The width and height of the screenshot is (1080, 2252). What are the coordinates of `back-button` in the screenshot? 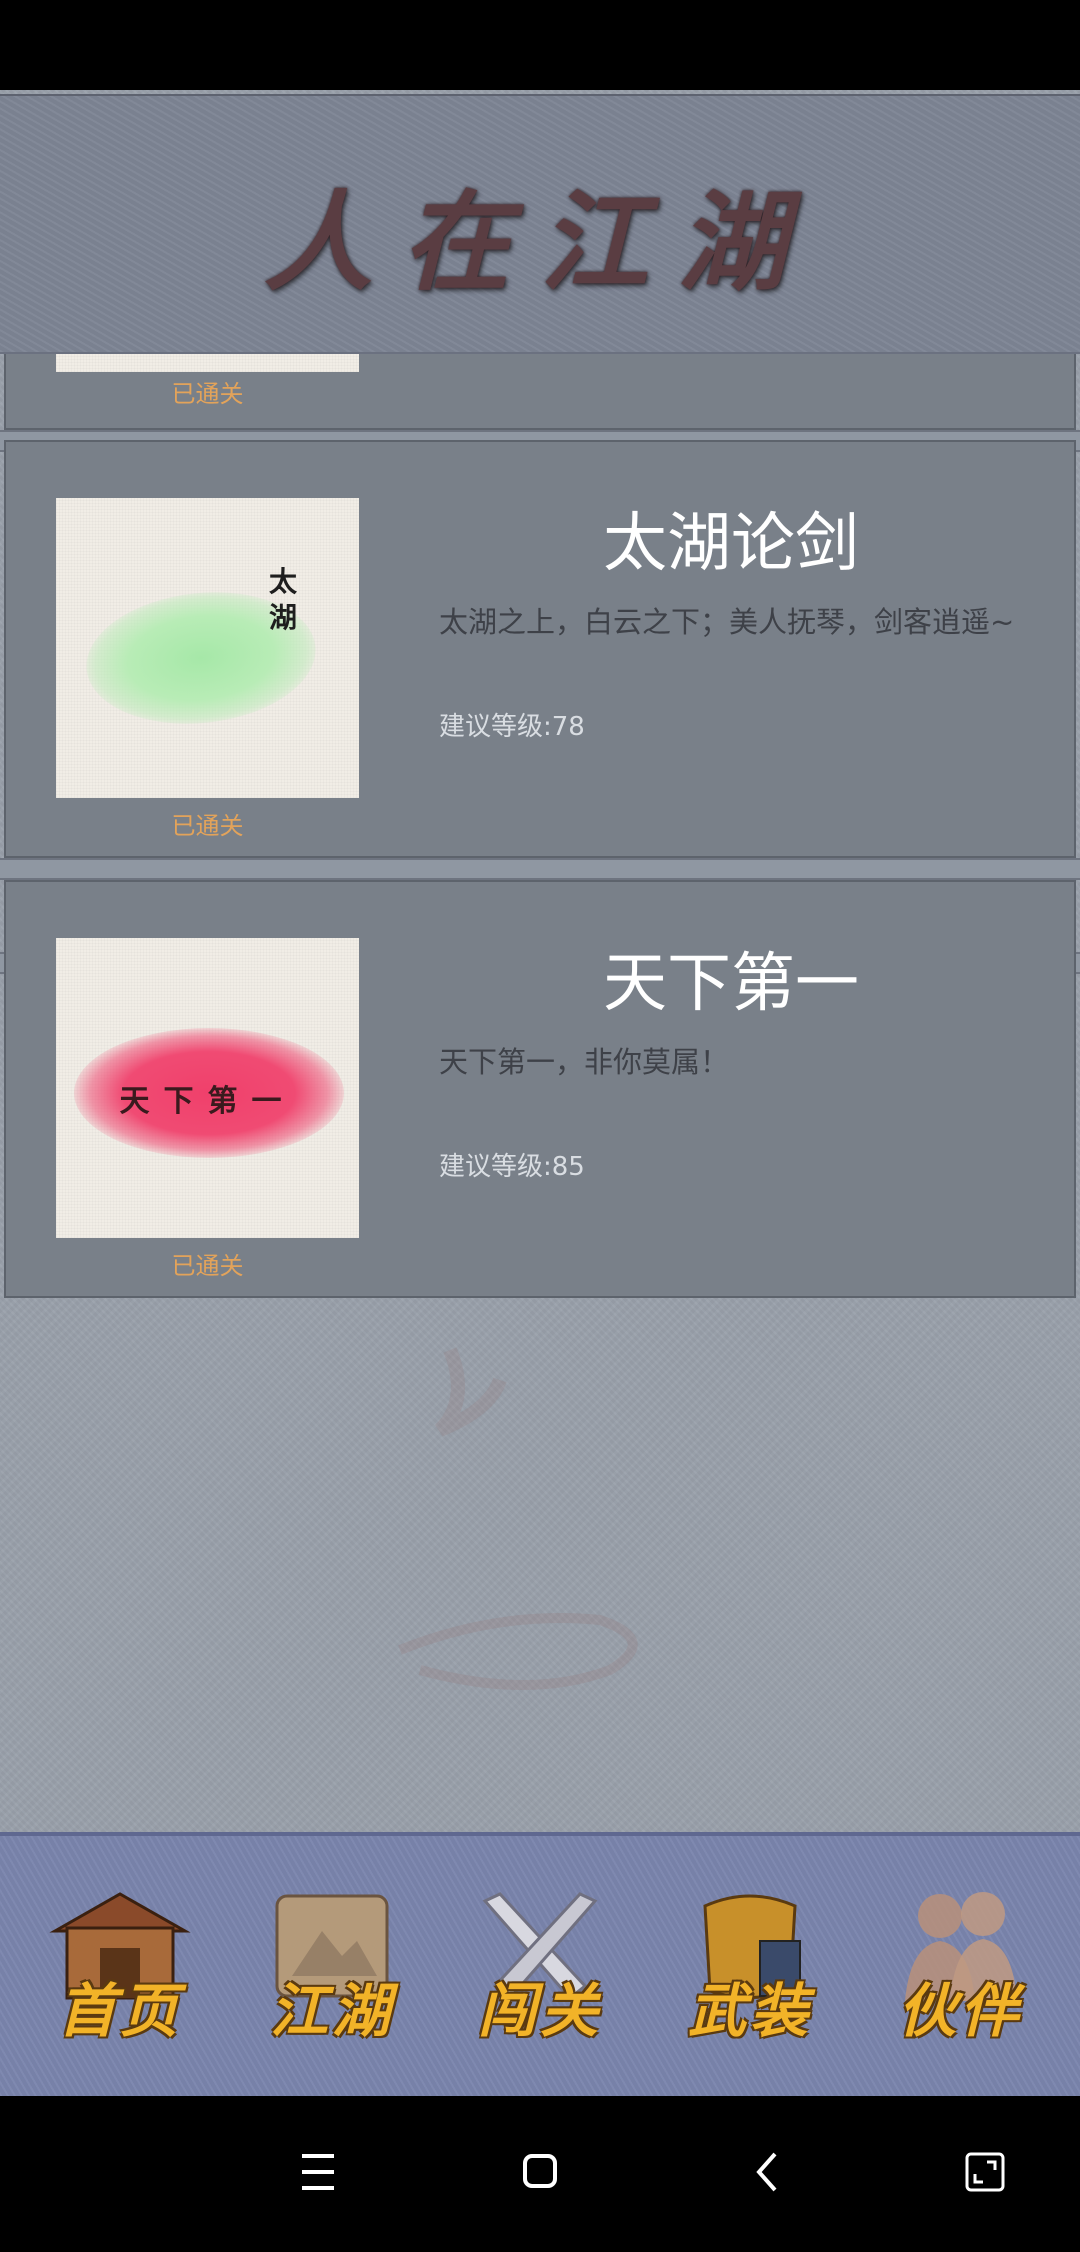 It's located at (767, 2172).